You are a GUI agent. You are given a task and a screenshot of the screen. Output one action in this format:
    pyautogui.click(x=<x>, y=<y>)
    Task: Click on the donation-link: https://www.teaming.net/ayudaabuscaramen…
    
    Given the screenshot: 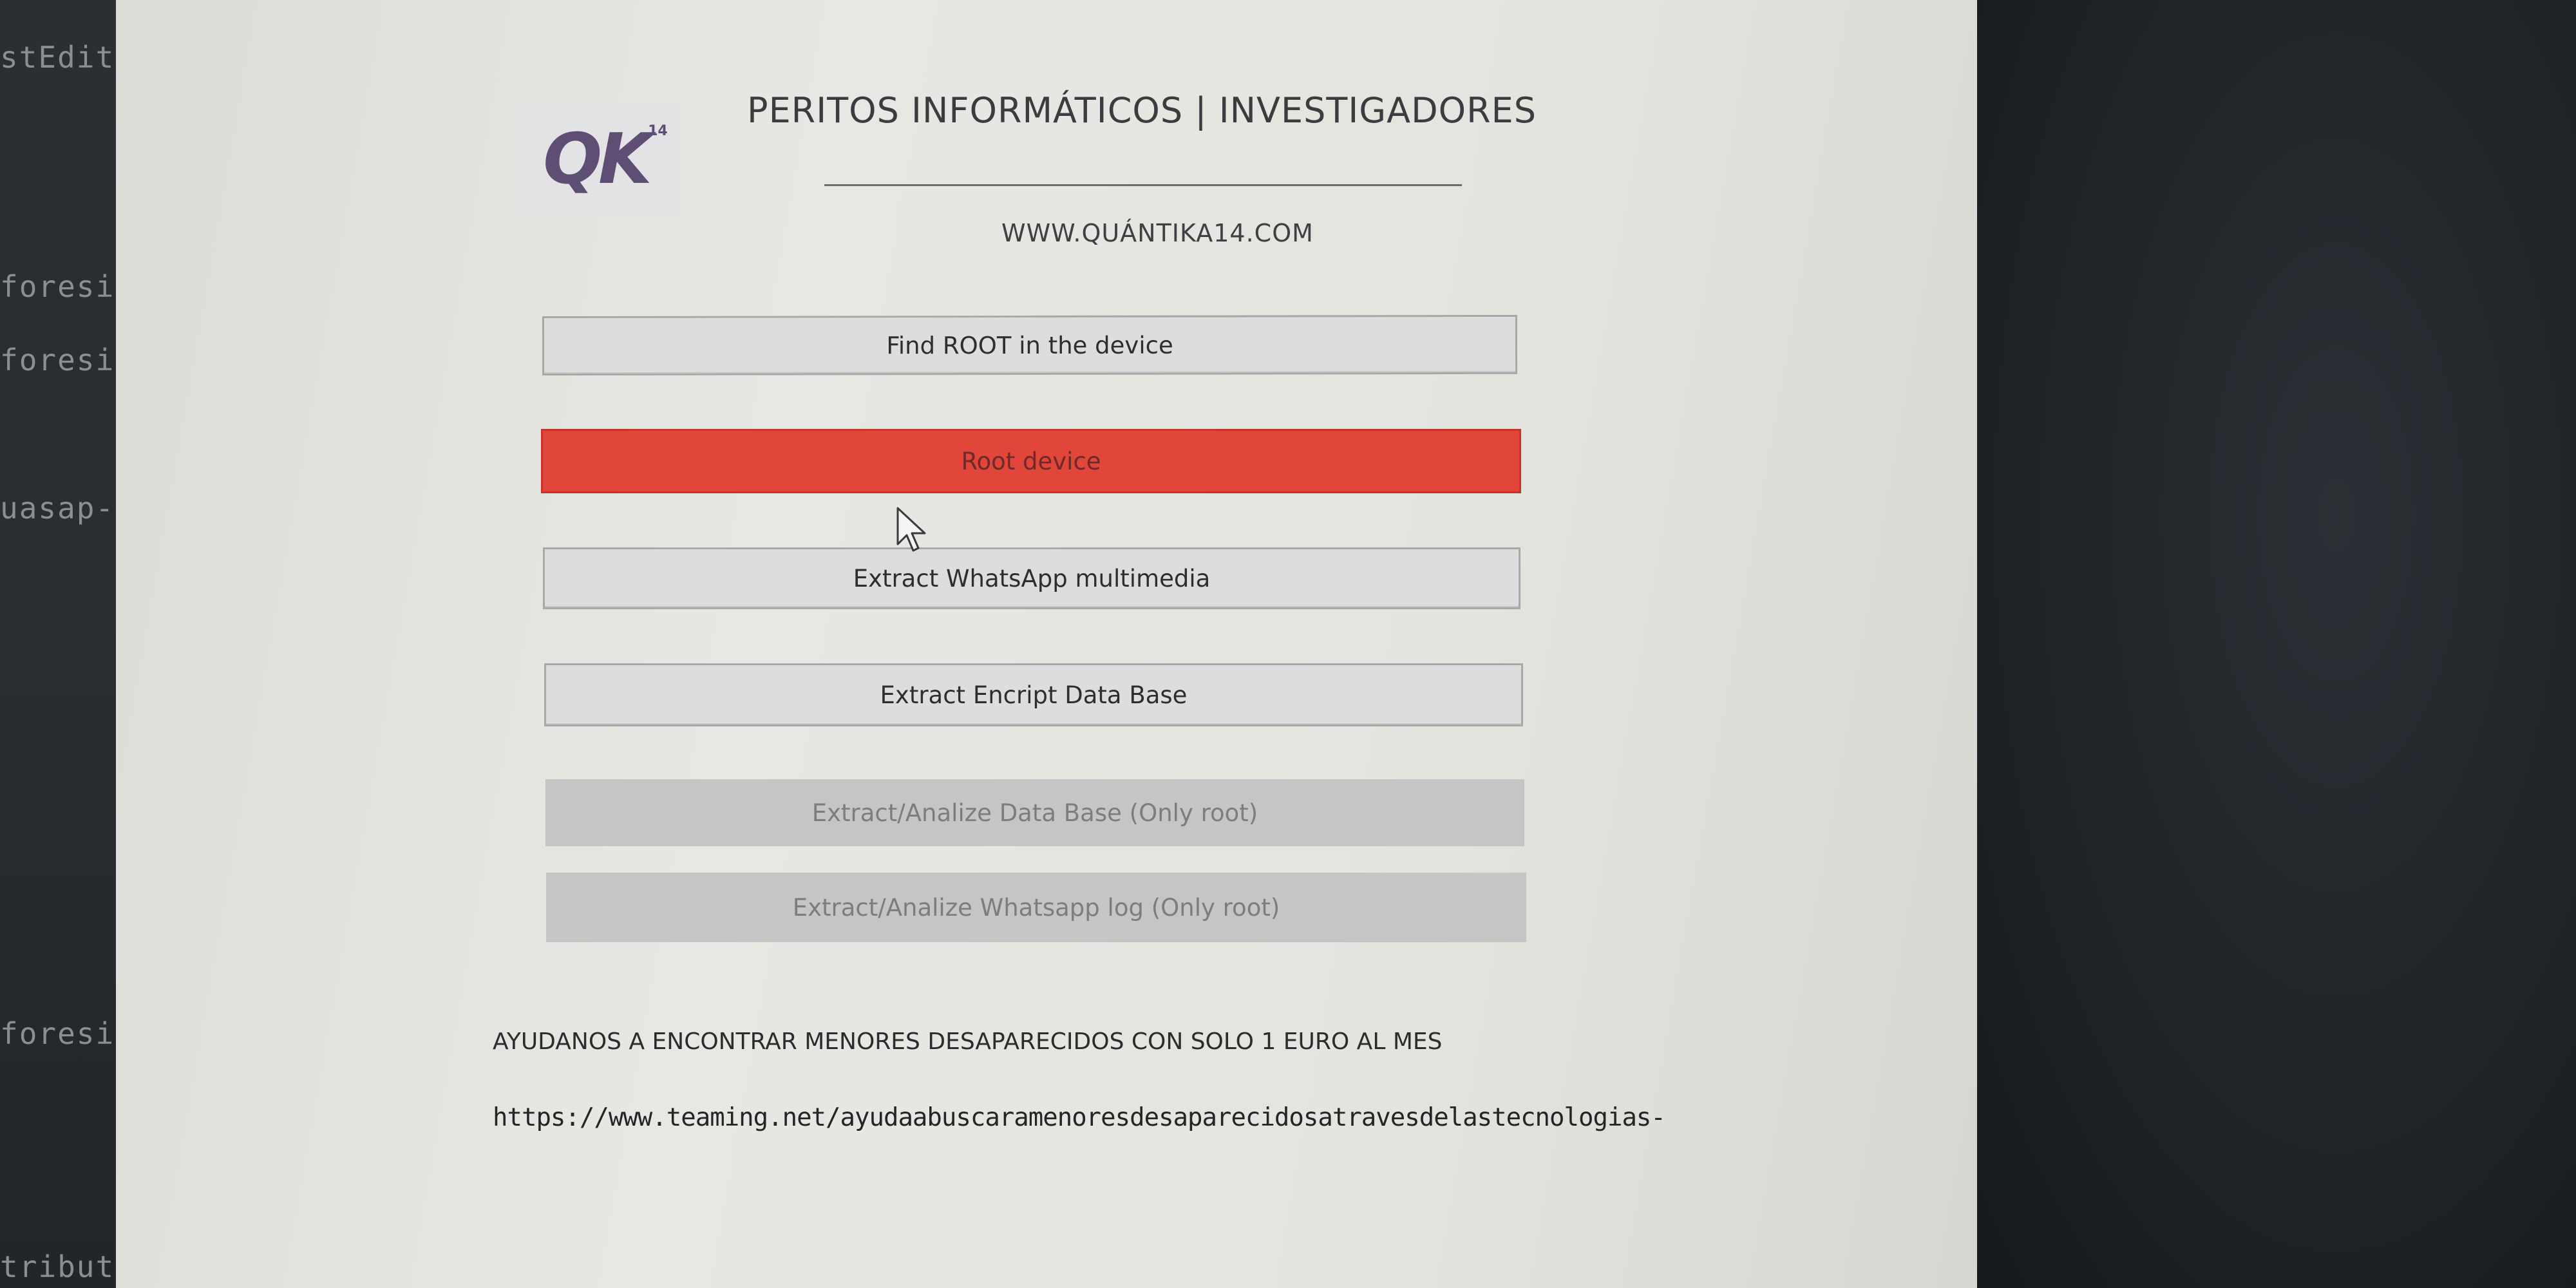 What is the action you would take?
    pyautogui.click(x=1079, y=1117)
    